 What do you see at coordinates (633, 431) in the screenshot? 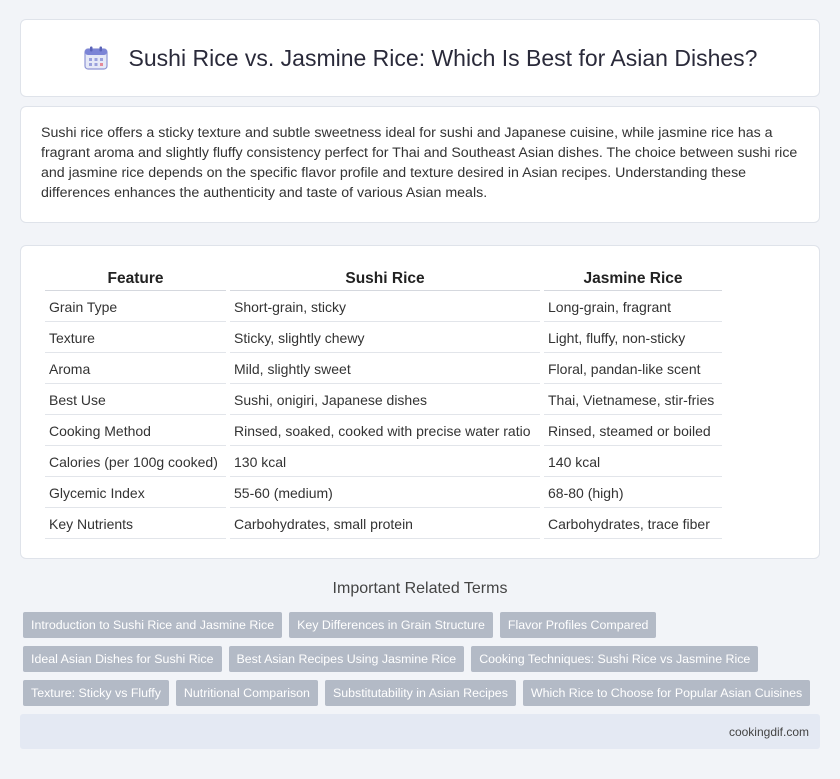
I see `table-cell: Rinsed, steamed or boiled` at bounding box center [633, 431].